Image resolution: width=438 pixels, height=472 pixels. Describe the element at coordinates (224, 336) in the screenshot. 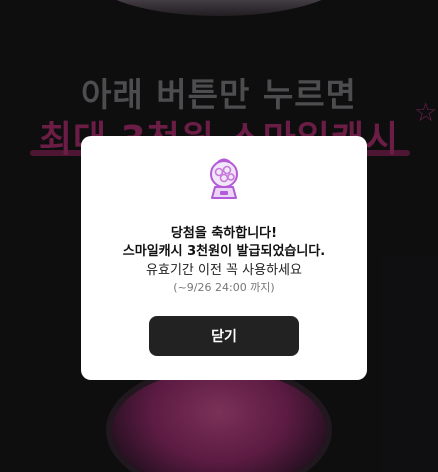

I see `close-button: 닫기` at that location.